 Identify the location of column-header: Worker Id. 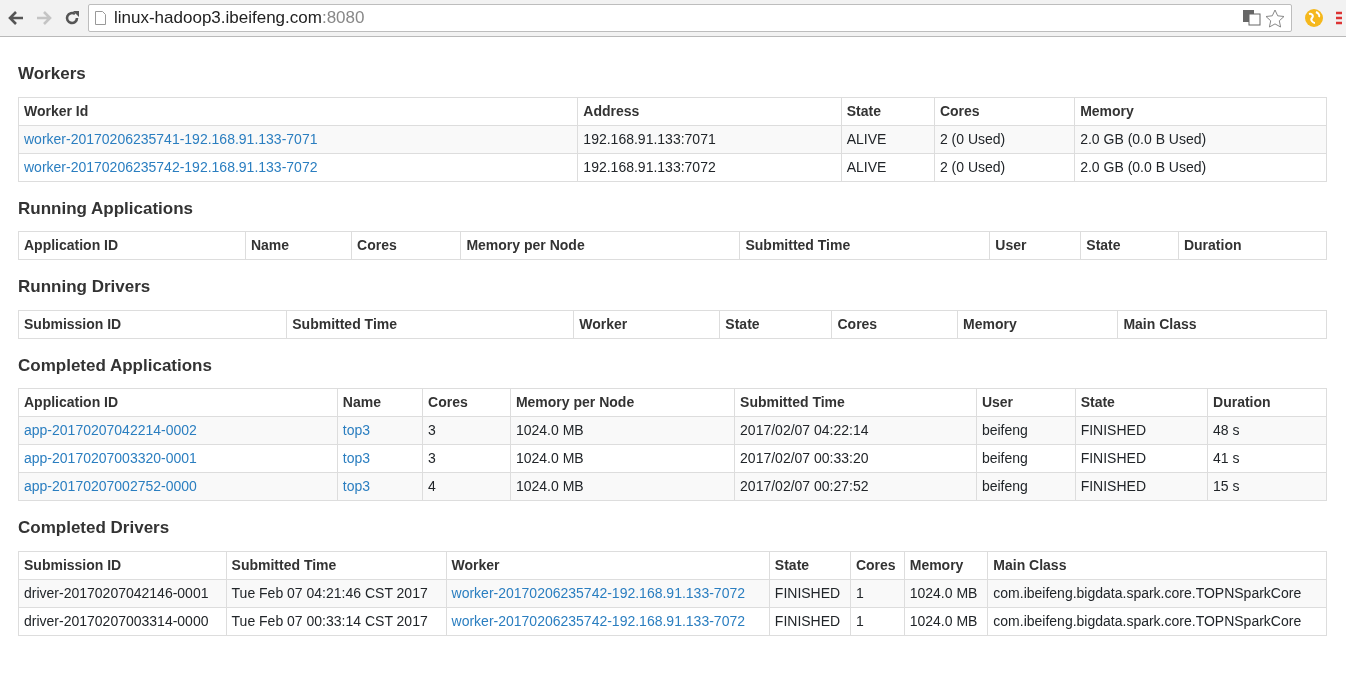
(298, 111).